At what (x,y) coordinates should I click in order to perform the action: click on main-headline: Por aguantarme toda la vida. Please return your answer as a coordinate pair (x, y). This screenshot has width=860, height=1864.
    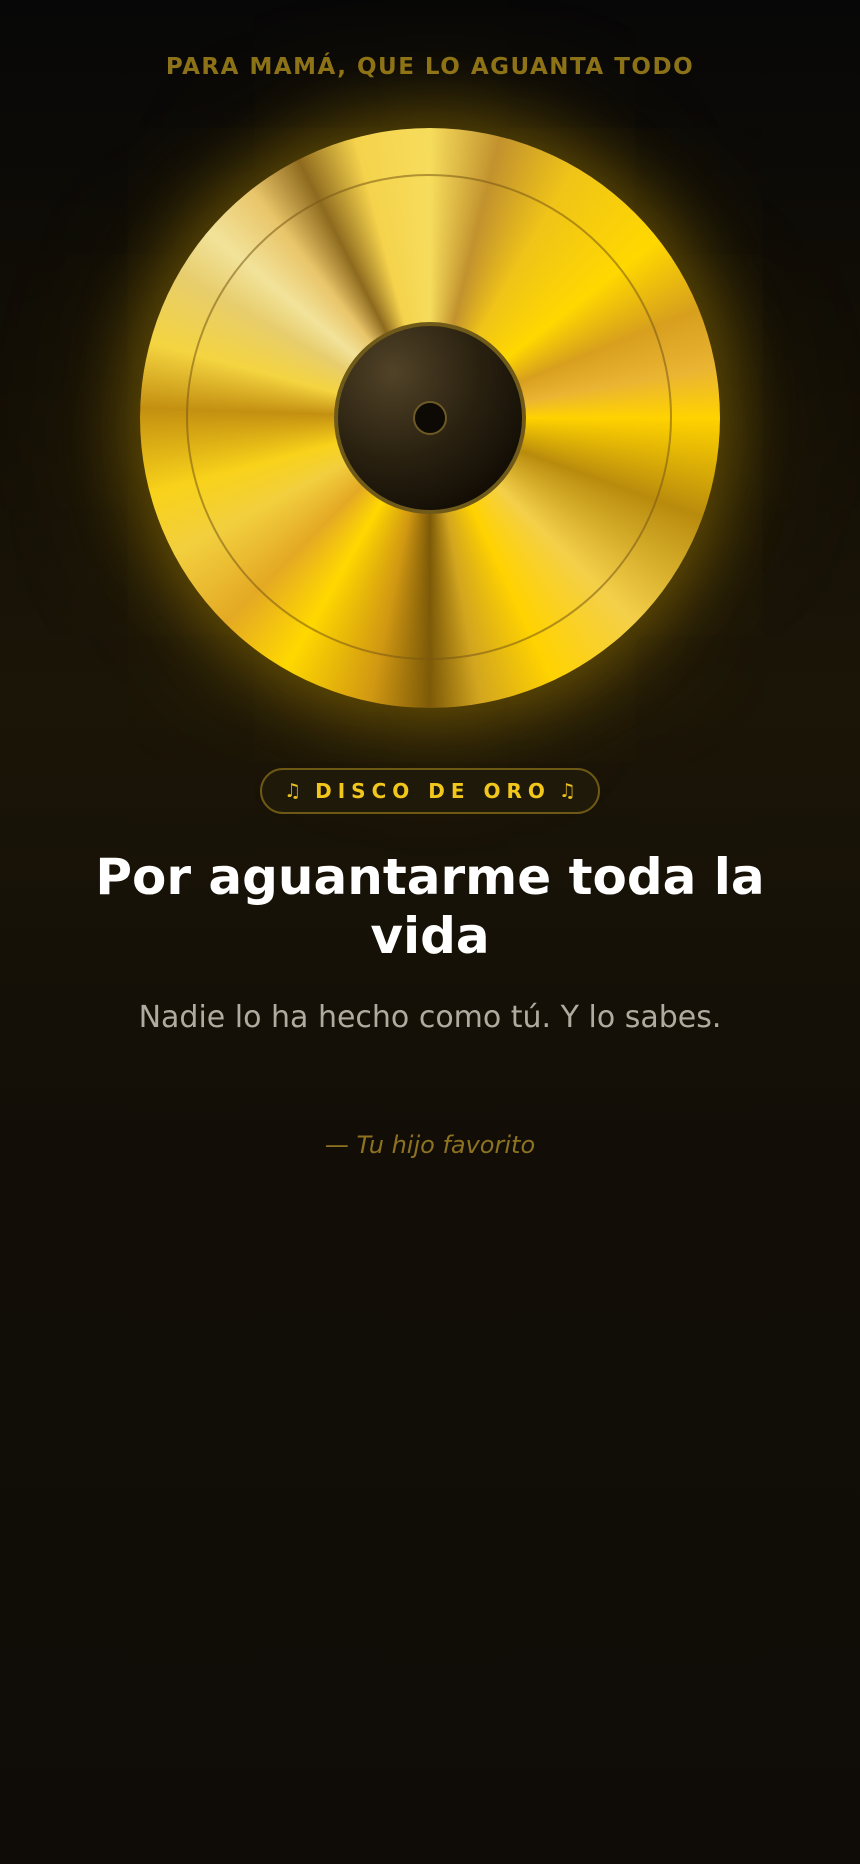
    Looking at the image, I should click on (430, 906).